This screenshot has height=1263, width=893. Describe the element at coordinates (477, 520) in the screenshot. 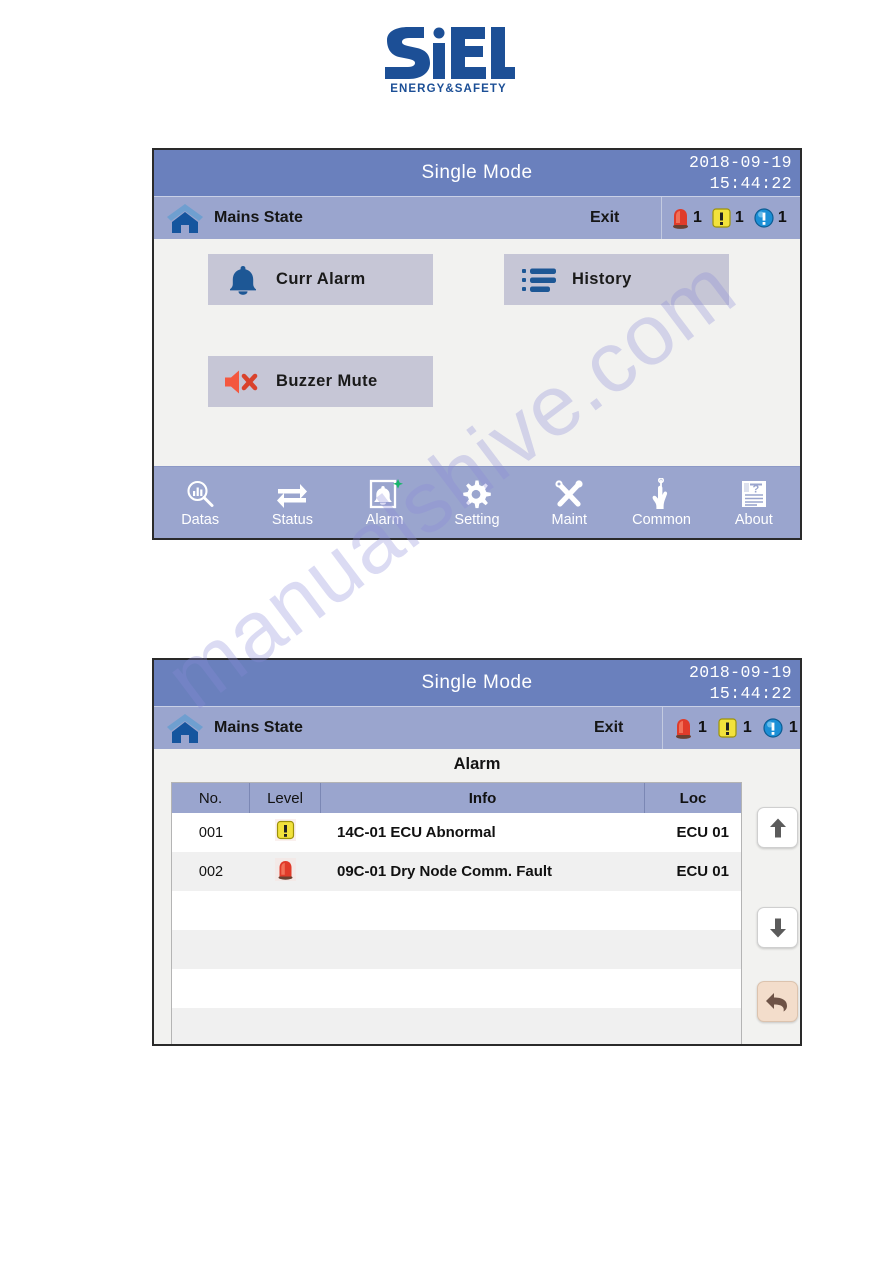

I see `nav-label: Setting` at that location.